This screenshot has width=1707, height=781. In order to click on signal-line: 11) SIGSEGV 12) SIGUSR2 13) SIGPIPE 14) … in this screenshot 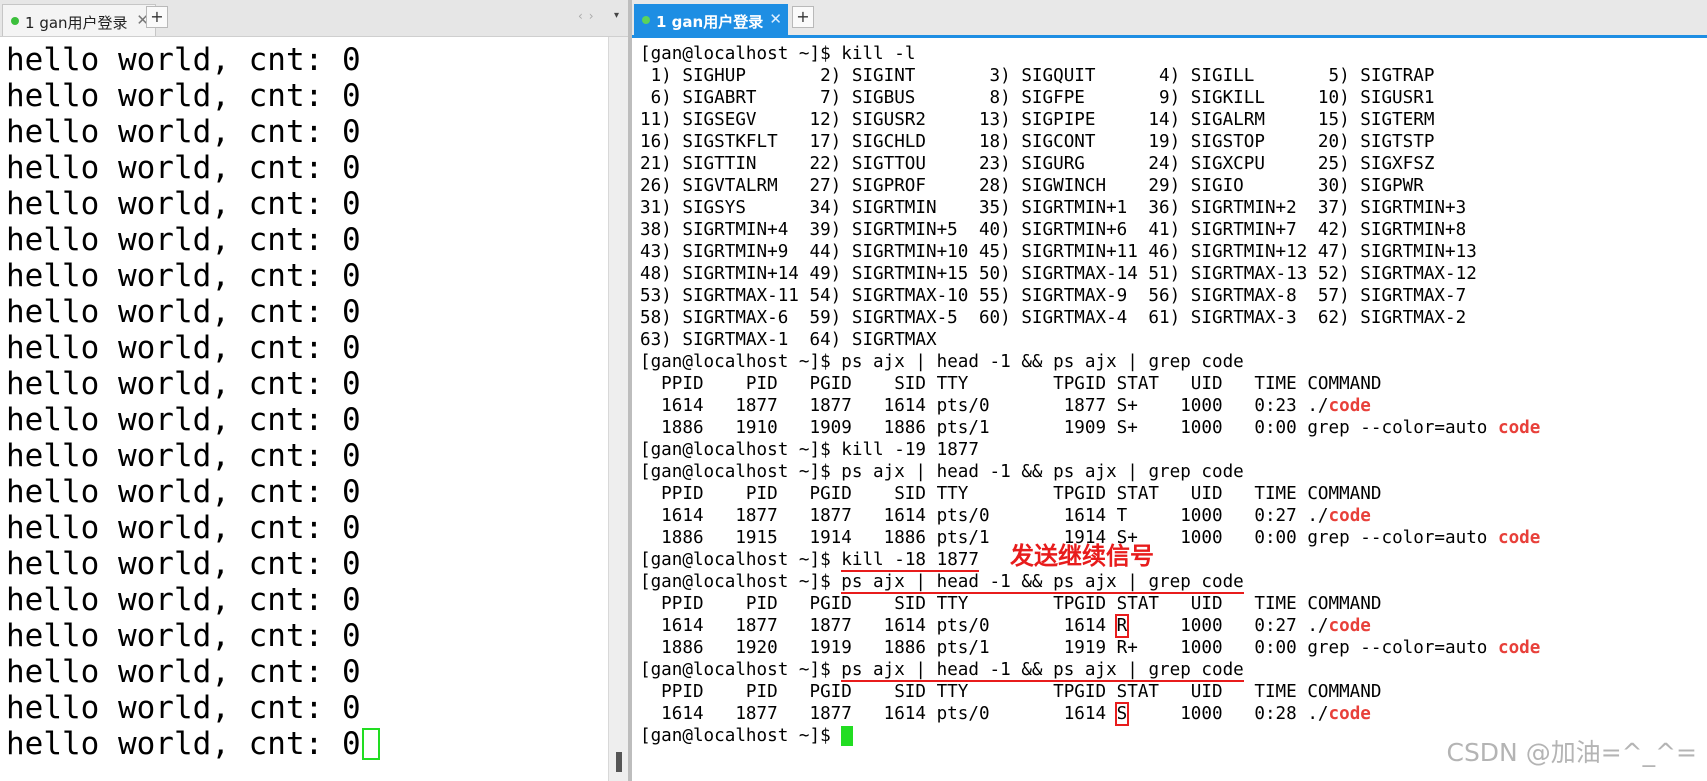, I will do `click(1037, 120)`.